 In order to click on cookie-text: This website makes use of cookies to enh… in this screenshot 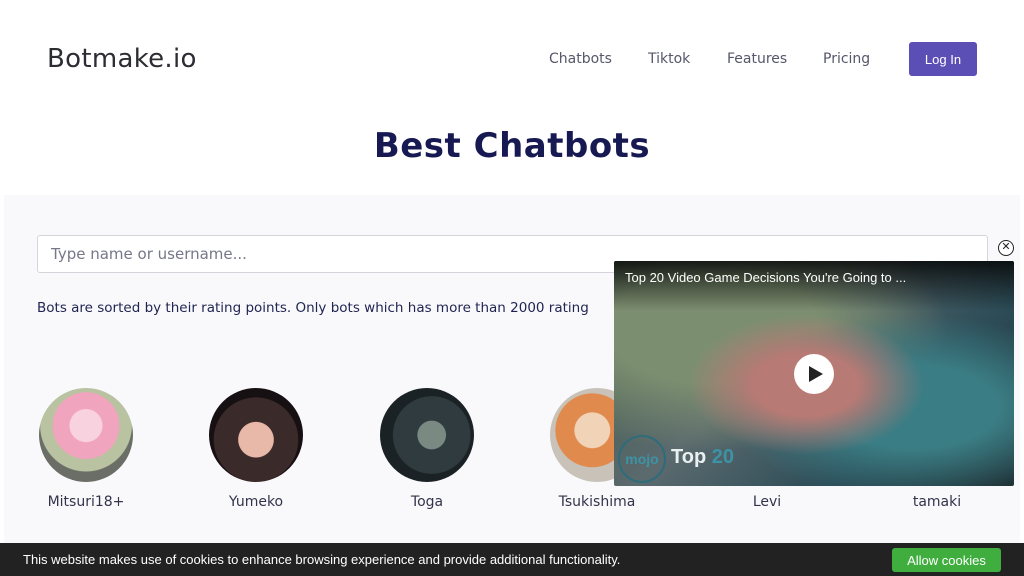, I will do `click(322, 559)`.